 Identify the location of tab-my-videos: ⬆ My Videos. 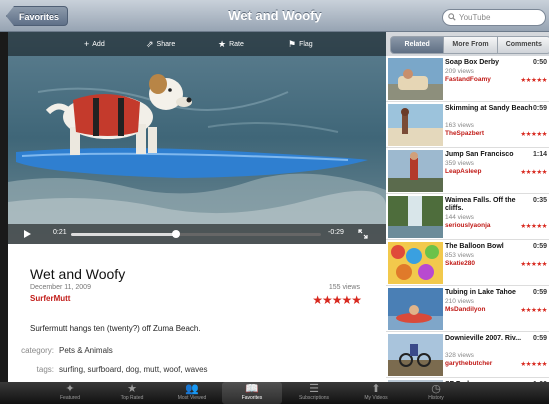
(376, 393).